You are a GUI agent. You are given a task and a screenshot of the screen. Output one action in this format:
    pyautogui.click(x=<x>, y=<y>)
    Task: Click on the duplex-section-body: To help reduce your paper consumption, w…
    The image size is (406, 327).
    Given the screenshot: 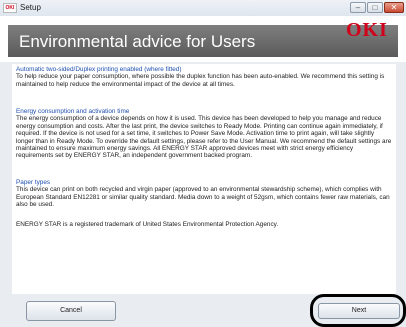 What is the action you would take?
    pyautogui.click(x=200, y=80)
    